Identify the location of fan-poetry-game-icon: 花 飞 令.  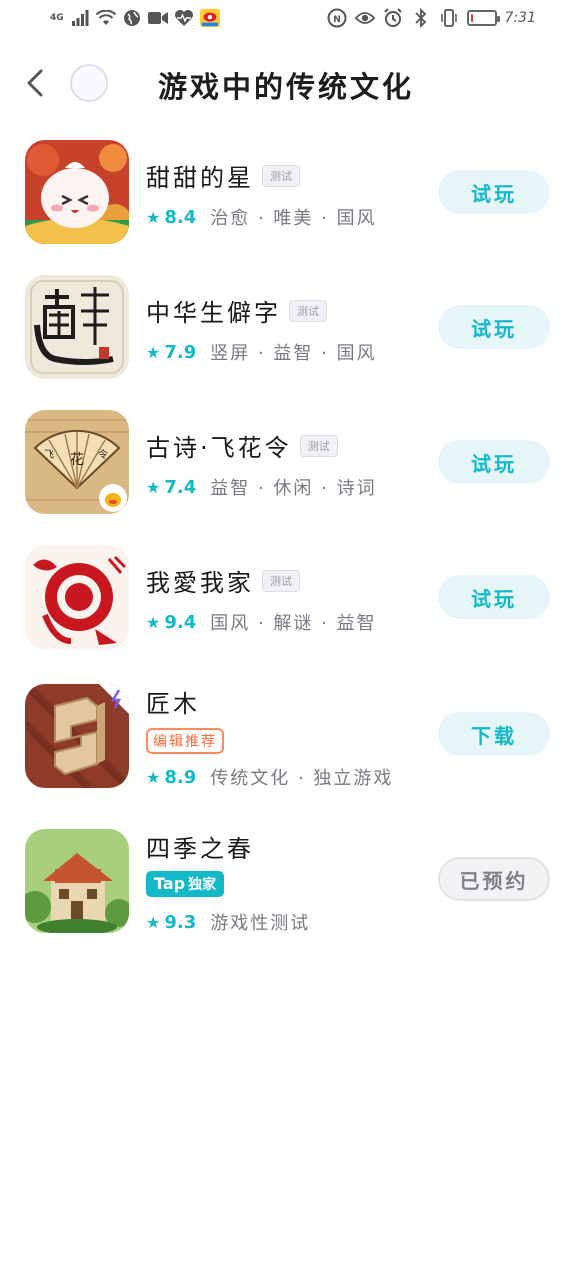
(77, 462).